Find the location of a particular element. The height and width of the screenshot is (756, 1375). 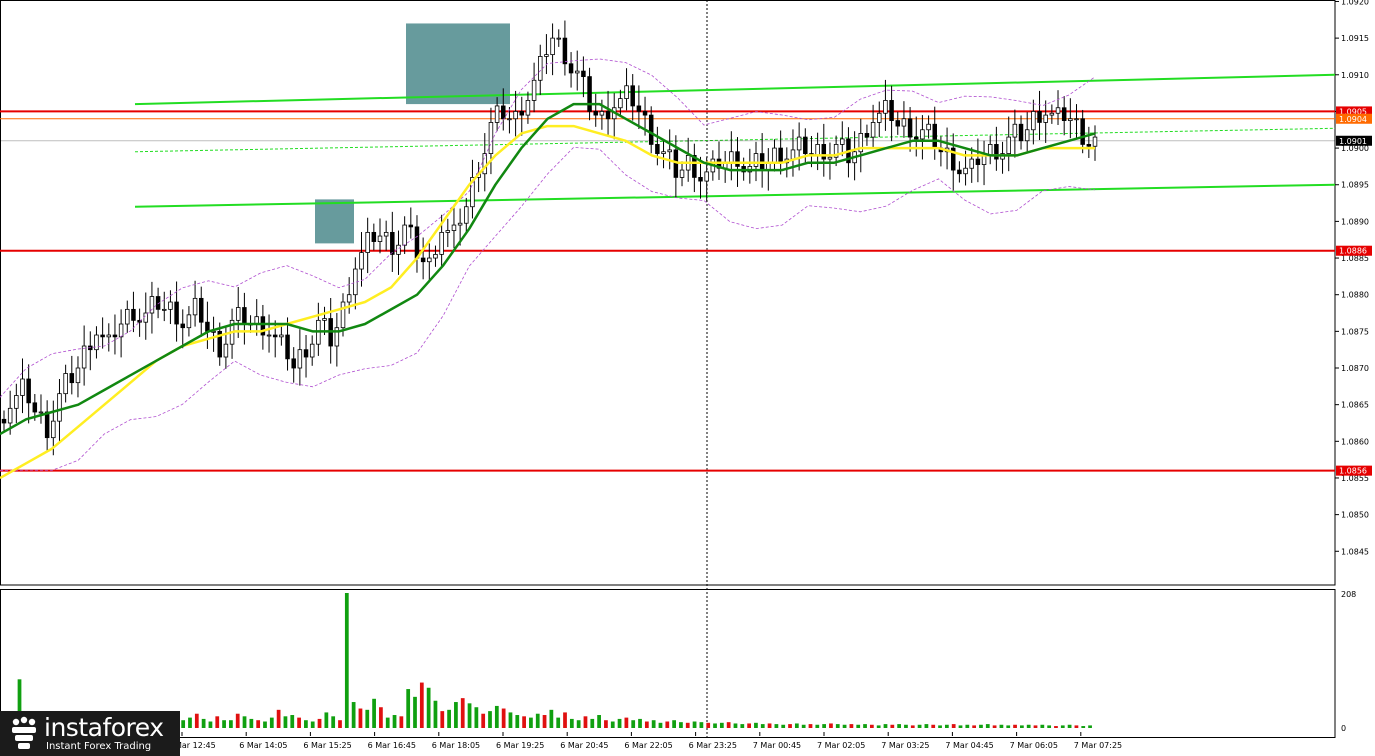

x-tick-label: 6 Mar 14:05 is located at coordinates (263, 745).